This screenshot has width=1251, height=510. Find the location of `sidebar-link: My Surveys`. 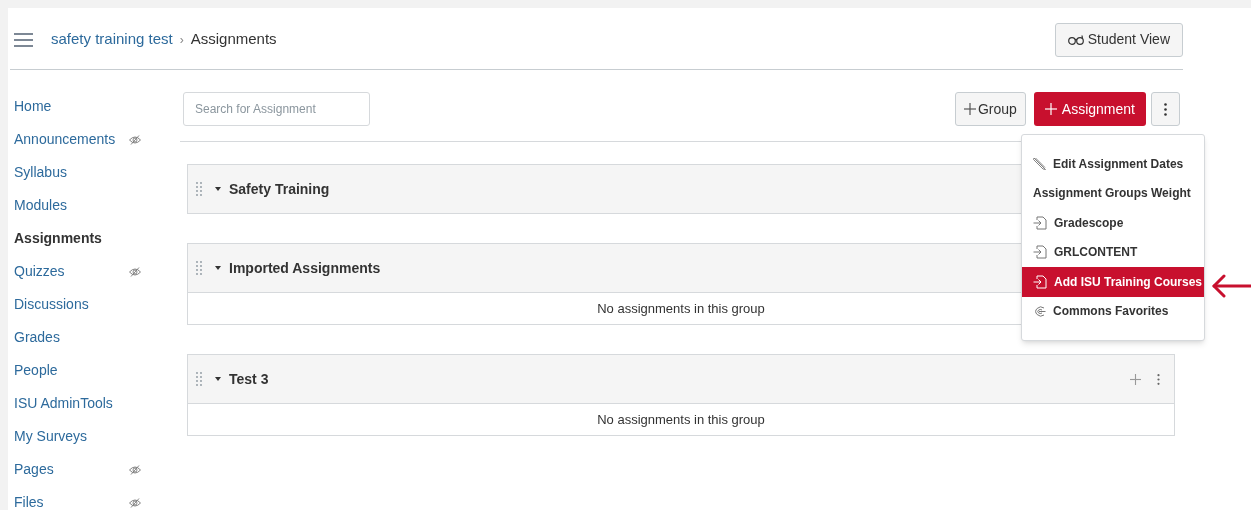

sidebar-link: My Surveys is located at coordinates (71, 436).